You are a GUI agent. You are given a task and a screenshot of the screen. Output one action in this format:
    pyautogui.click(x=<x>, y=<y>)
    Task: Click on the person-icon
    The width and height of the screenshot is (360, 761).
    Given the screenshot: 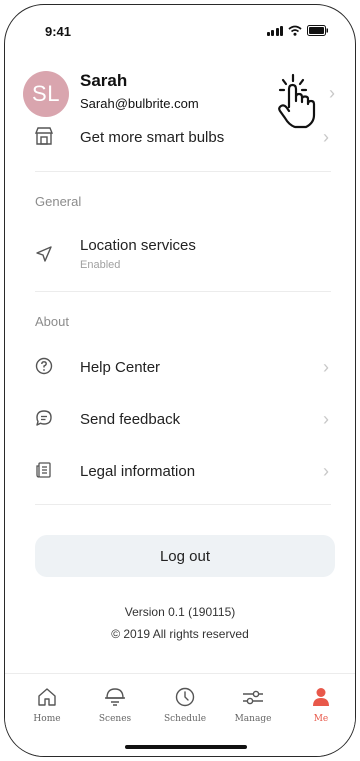 What is the action you would take?
    pyautogui.click(x=321, y=697)
    